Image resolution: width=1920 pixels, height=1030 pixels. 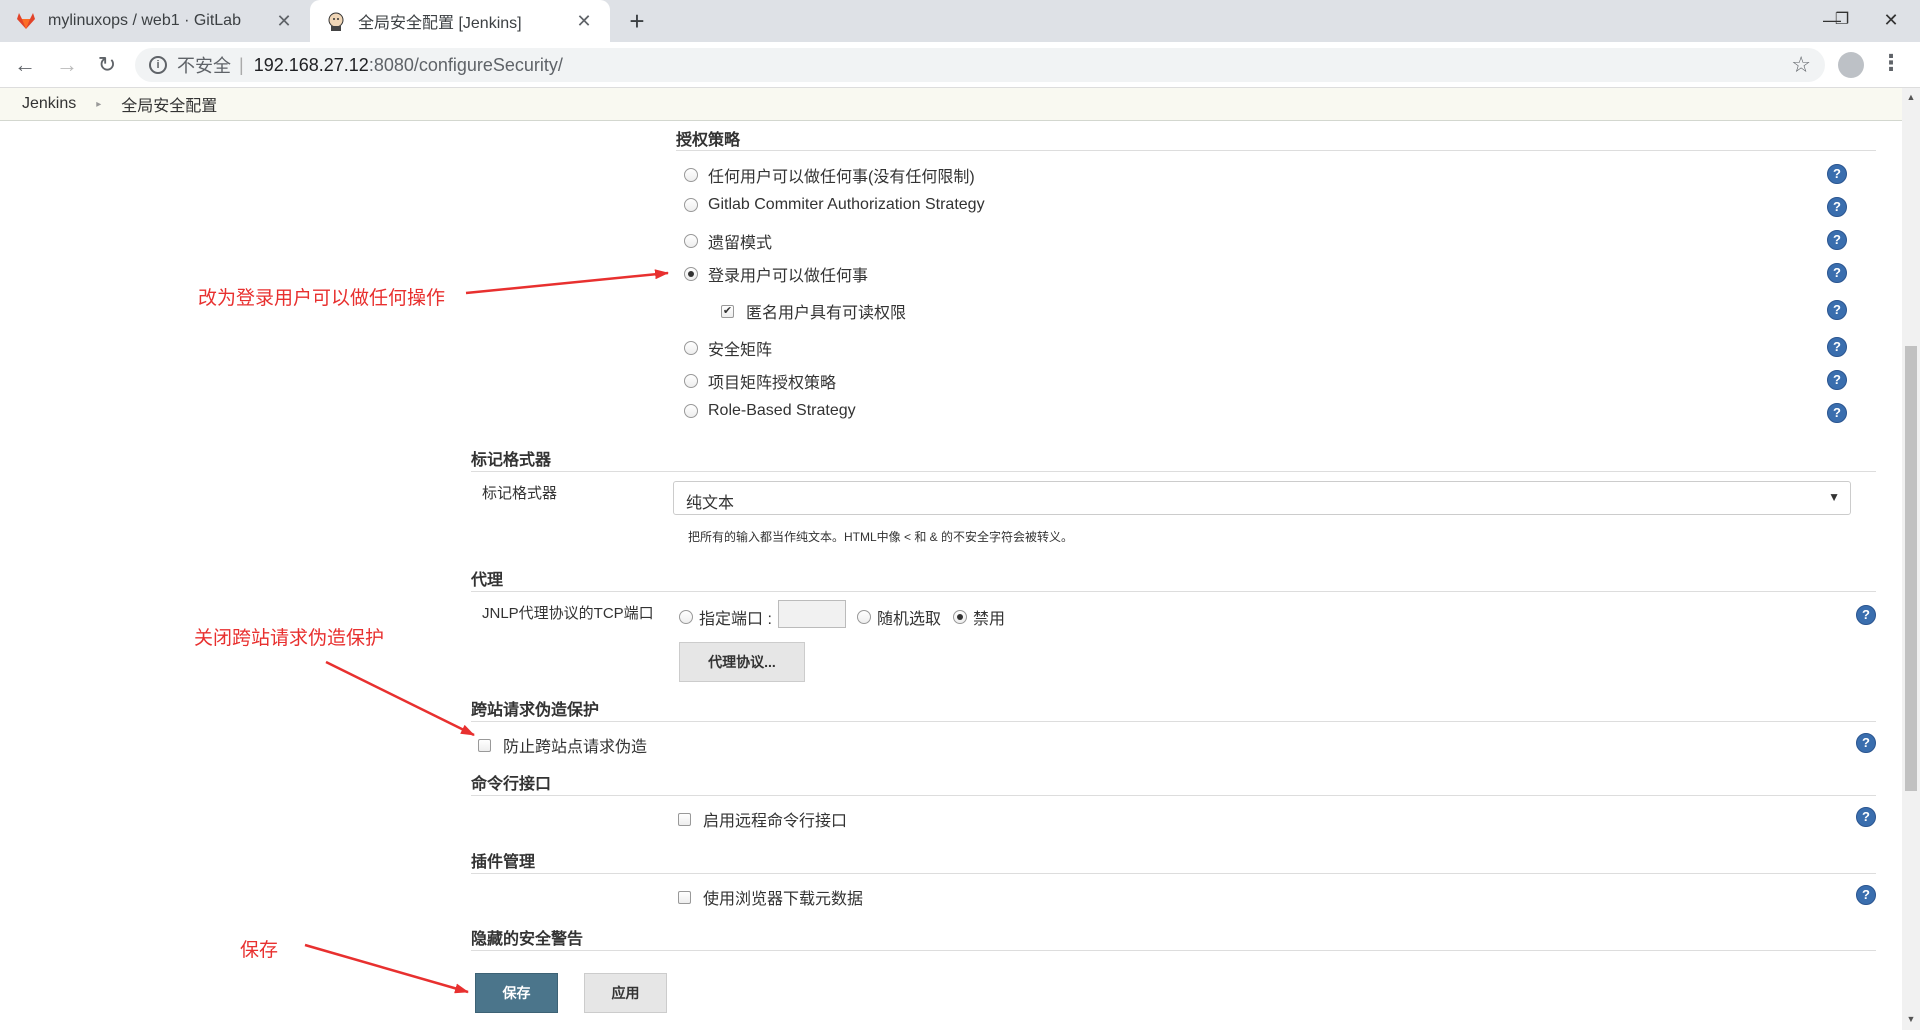 What do you see at coordinates (400, 698) in the screenshot?
I see `arrow-to-csrf-checkbox` at bounding box center [400, 698].